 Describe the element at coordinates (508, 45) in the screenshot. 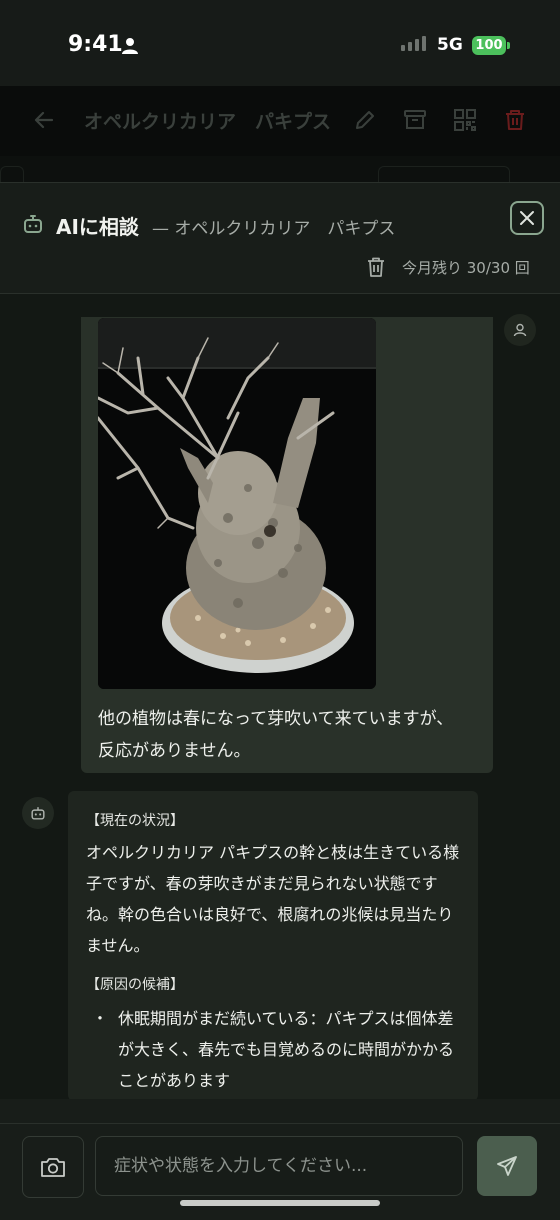

I see `battery-tip` at that location.